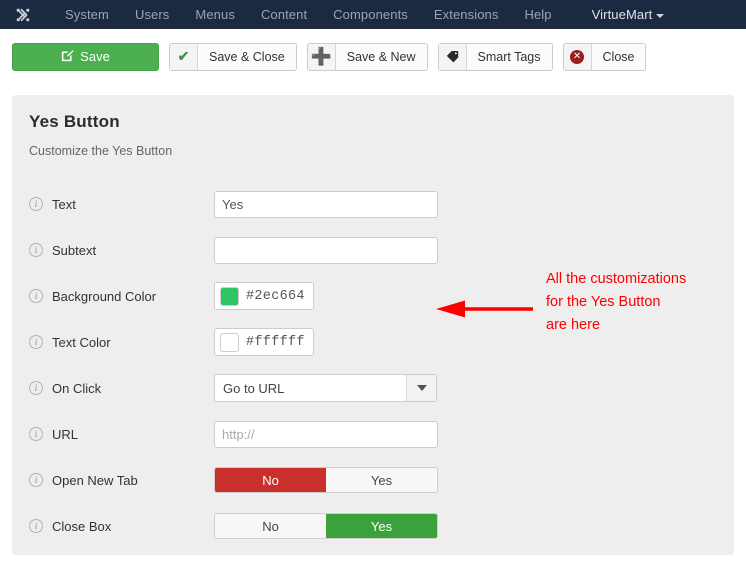 This screenshot has height=565, width=746. What do you see at coordinates (229, 296) in the screenshot?
I see `background-color-swatch` at bounding box center [229, 296].